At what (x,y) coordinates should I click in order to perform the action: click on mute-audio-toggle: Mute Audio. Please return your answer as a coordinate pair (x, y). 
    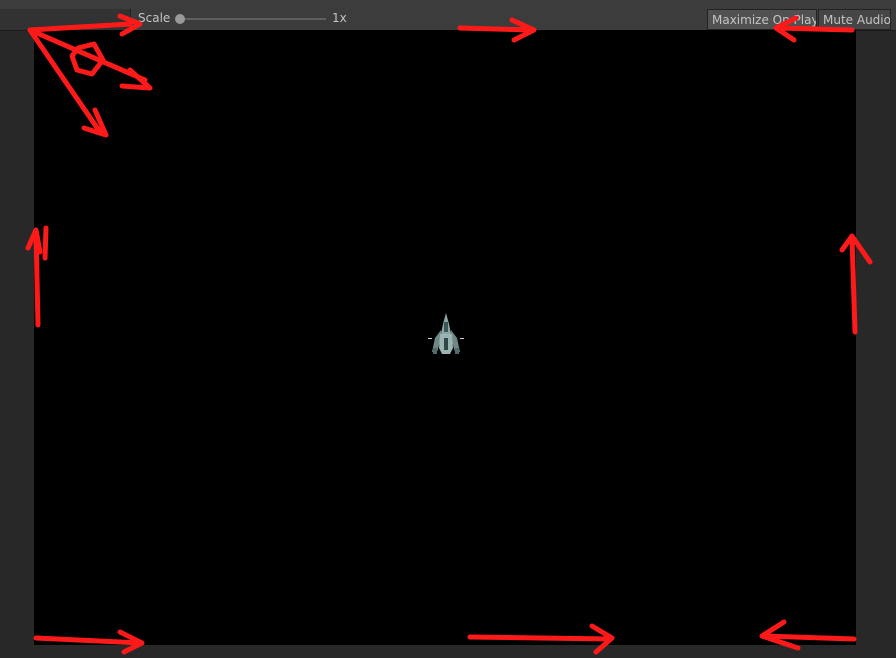
    Looking at the image, I should click on (854, 19).